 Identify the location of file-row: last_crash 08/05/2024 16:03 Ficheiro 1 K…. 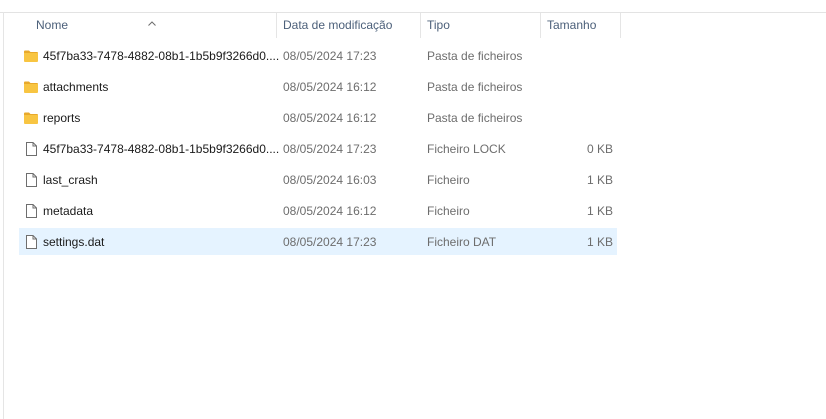
(318, 179).